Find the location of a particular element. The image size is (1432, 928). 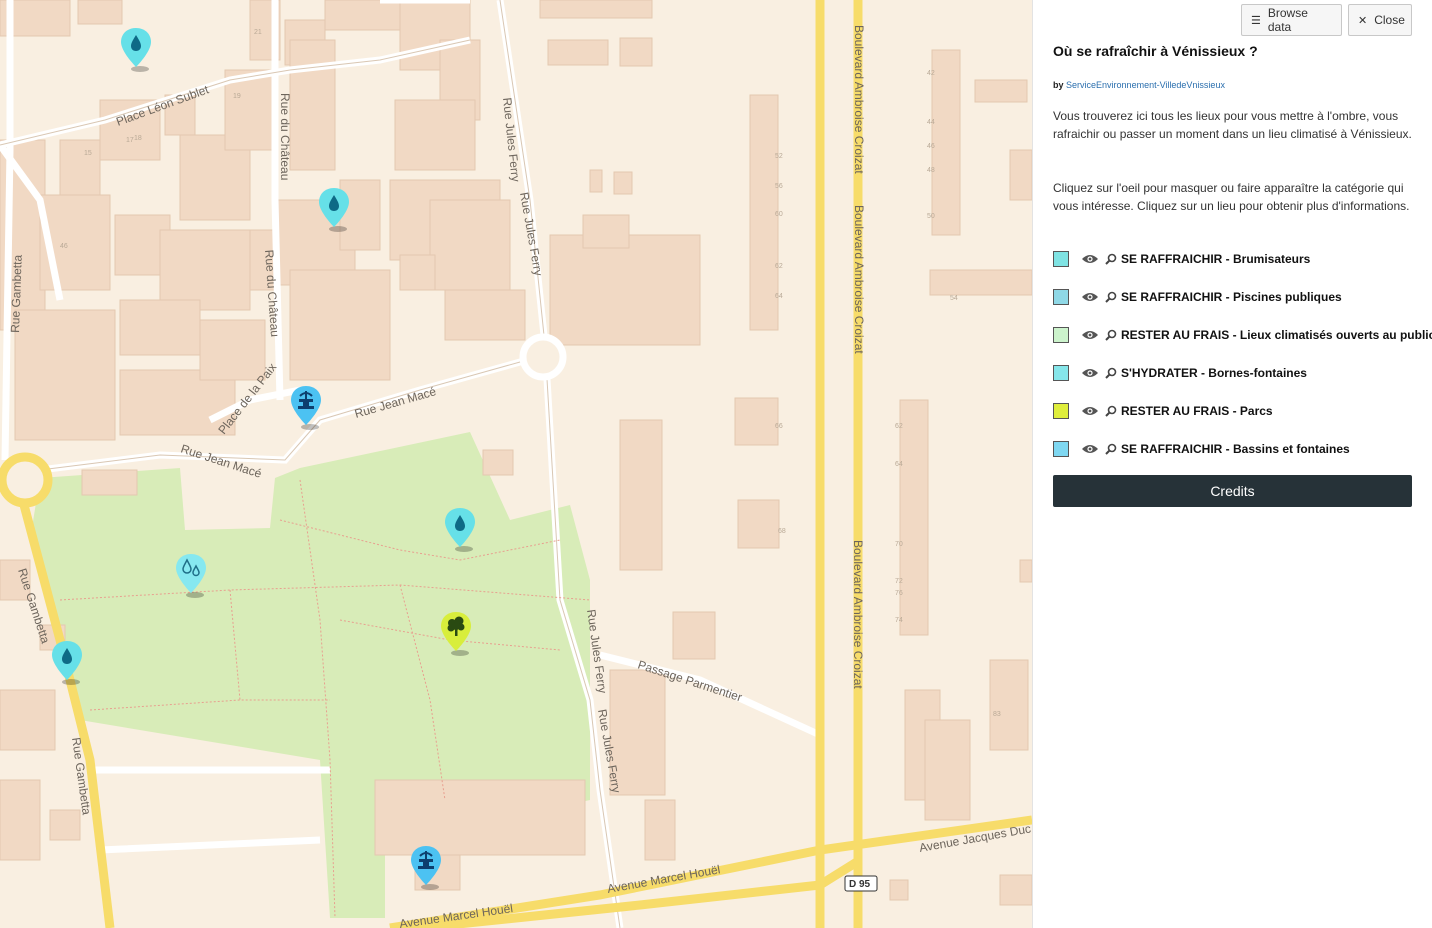

close-button: ✕ Close is located at coordinates (1380, 20).